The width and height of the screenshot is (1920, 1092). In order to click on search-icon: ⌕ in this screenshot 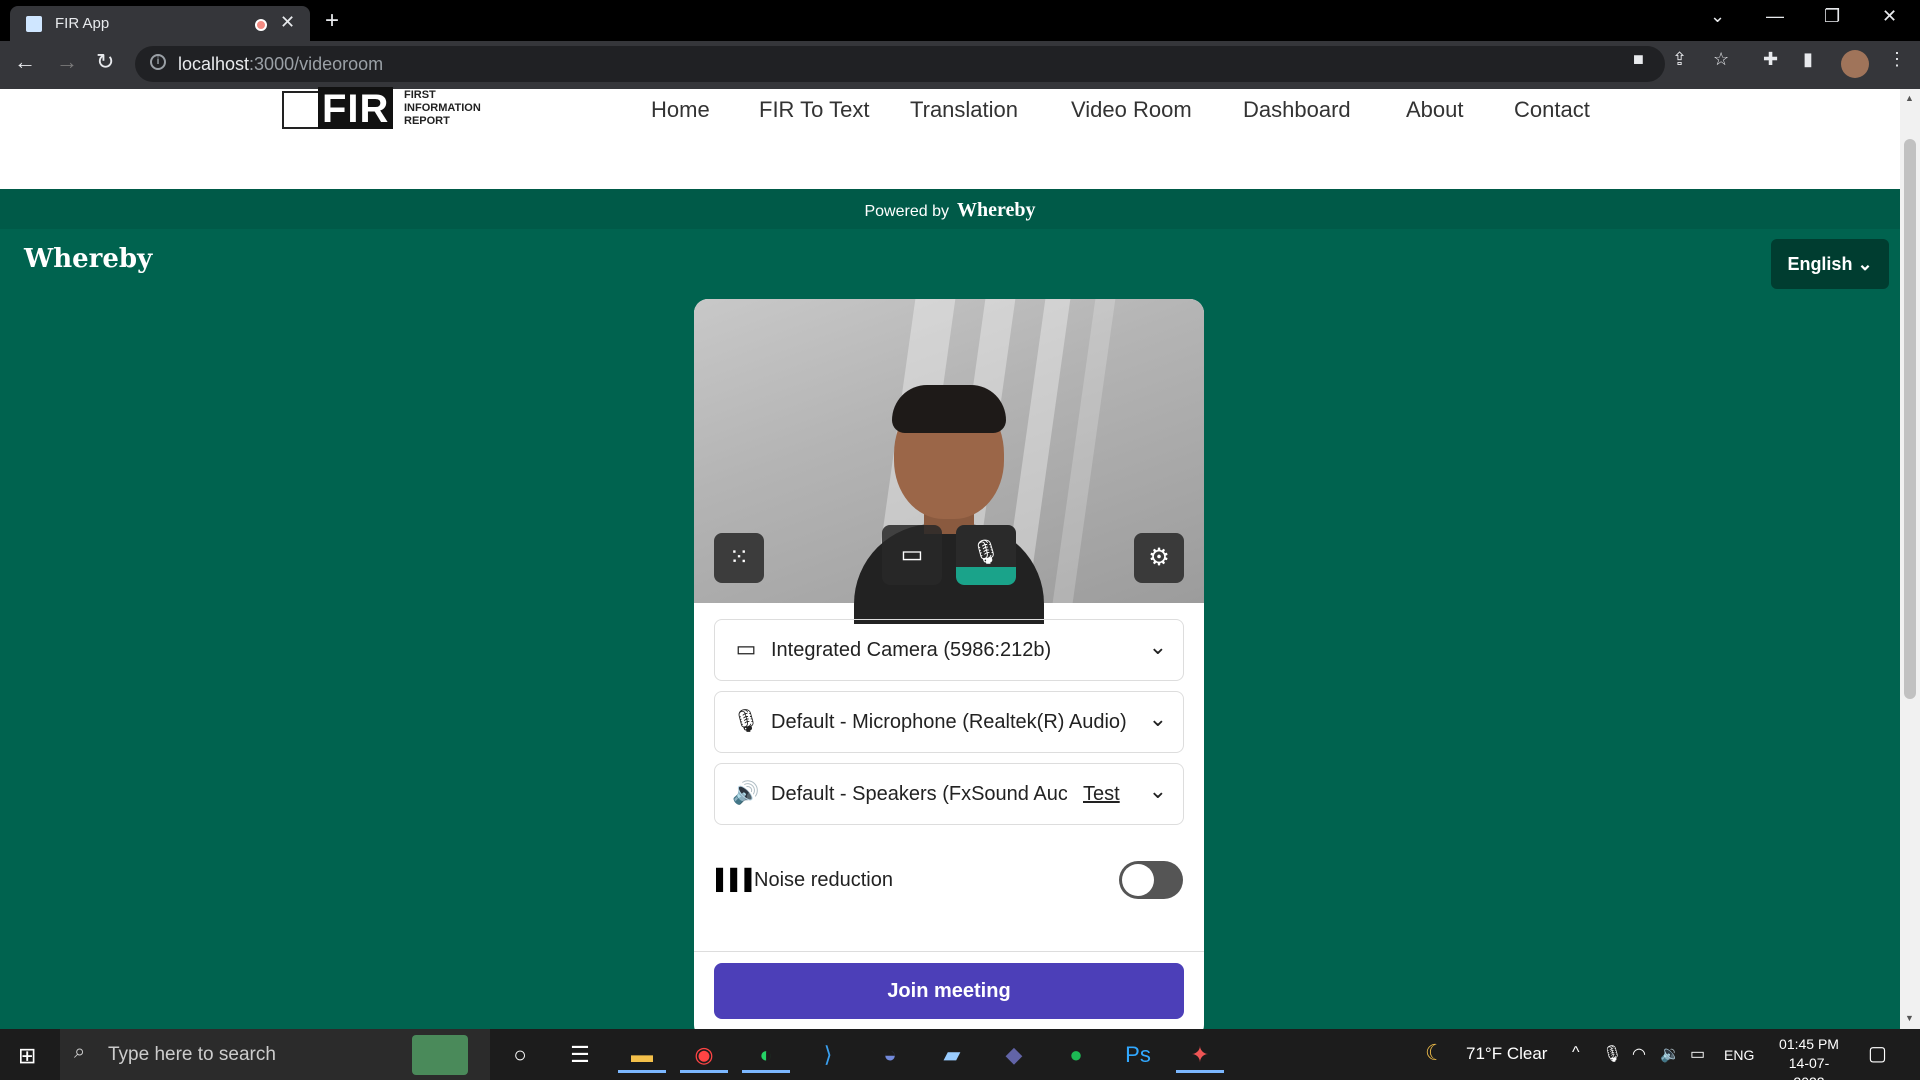, I will do `click(80, 1052)`.